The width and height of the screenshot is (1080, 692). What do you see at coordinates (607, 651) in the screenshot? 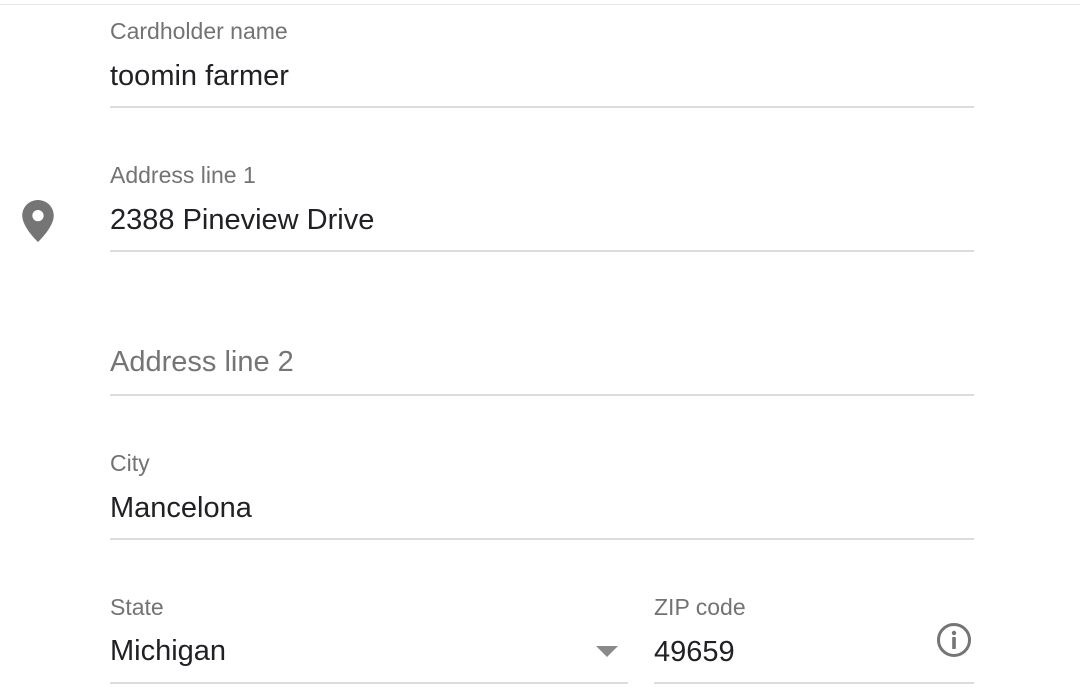
I see `dropdown-arrow-icon` at bounding box center [607, 651].